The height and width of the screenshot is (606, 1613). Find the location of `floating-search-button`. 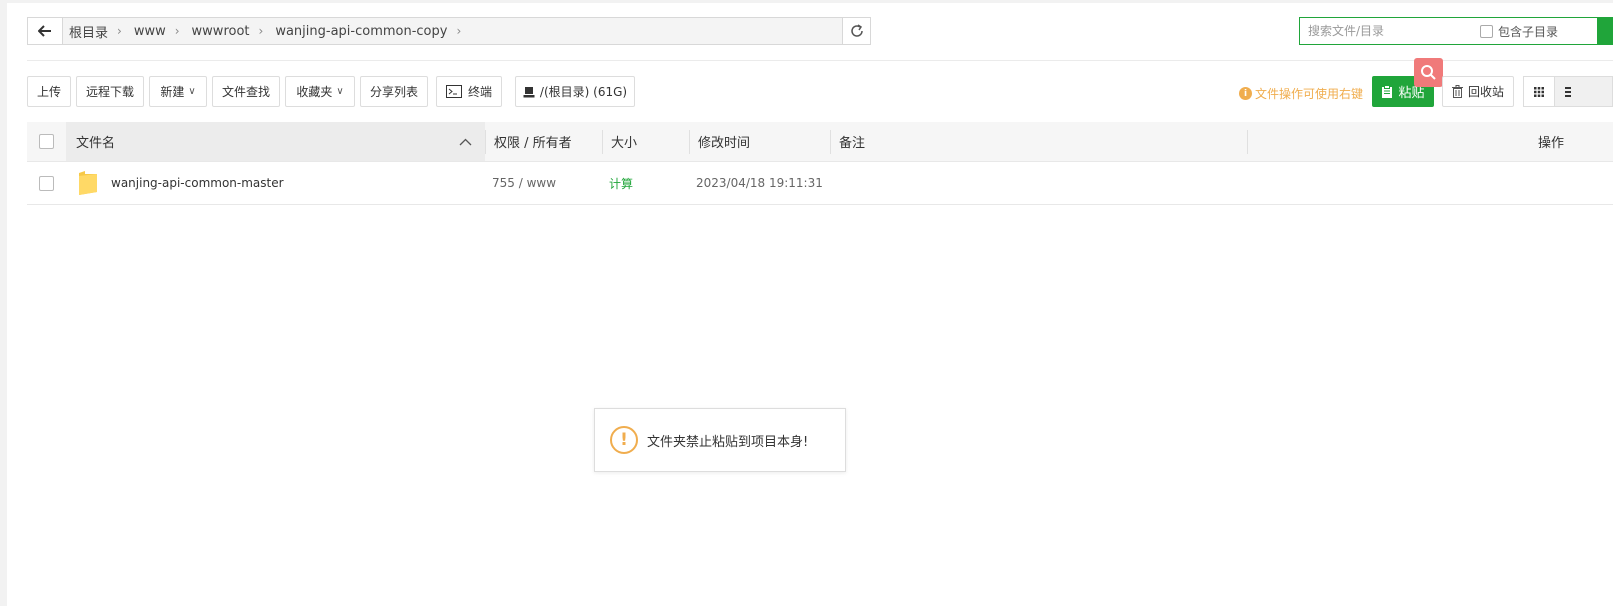

floating-search-button is located at coordinates (1428, 72).